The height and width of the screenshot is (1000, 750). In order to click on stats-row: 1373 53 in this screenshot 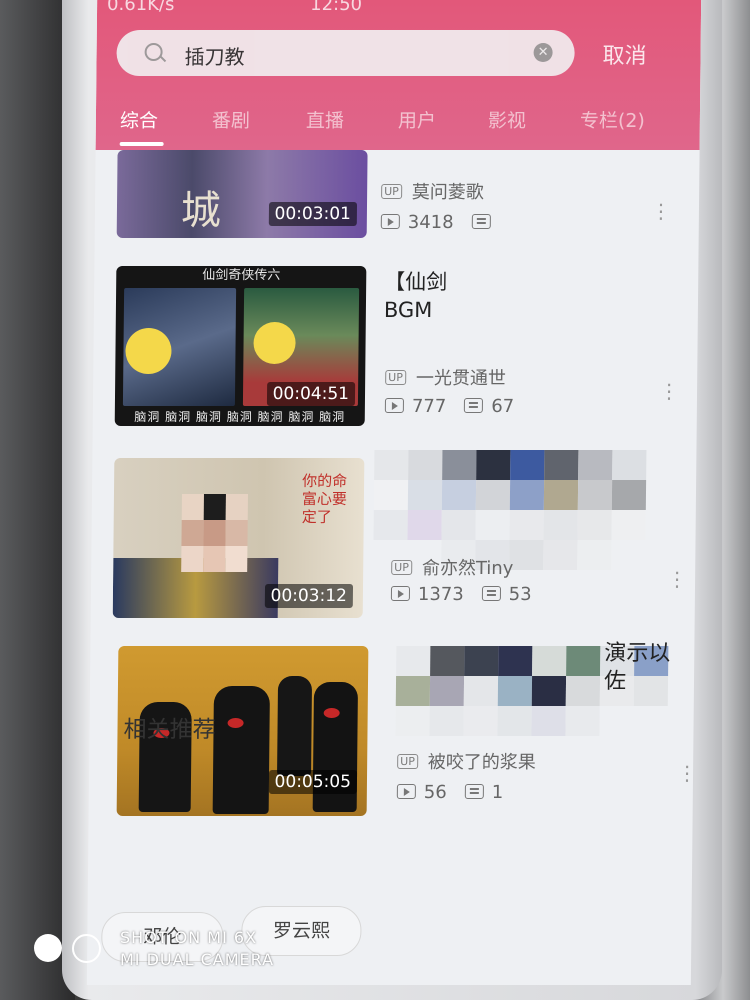, I will do `click(461, 594)`.